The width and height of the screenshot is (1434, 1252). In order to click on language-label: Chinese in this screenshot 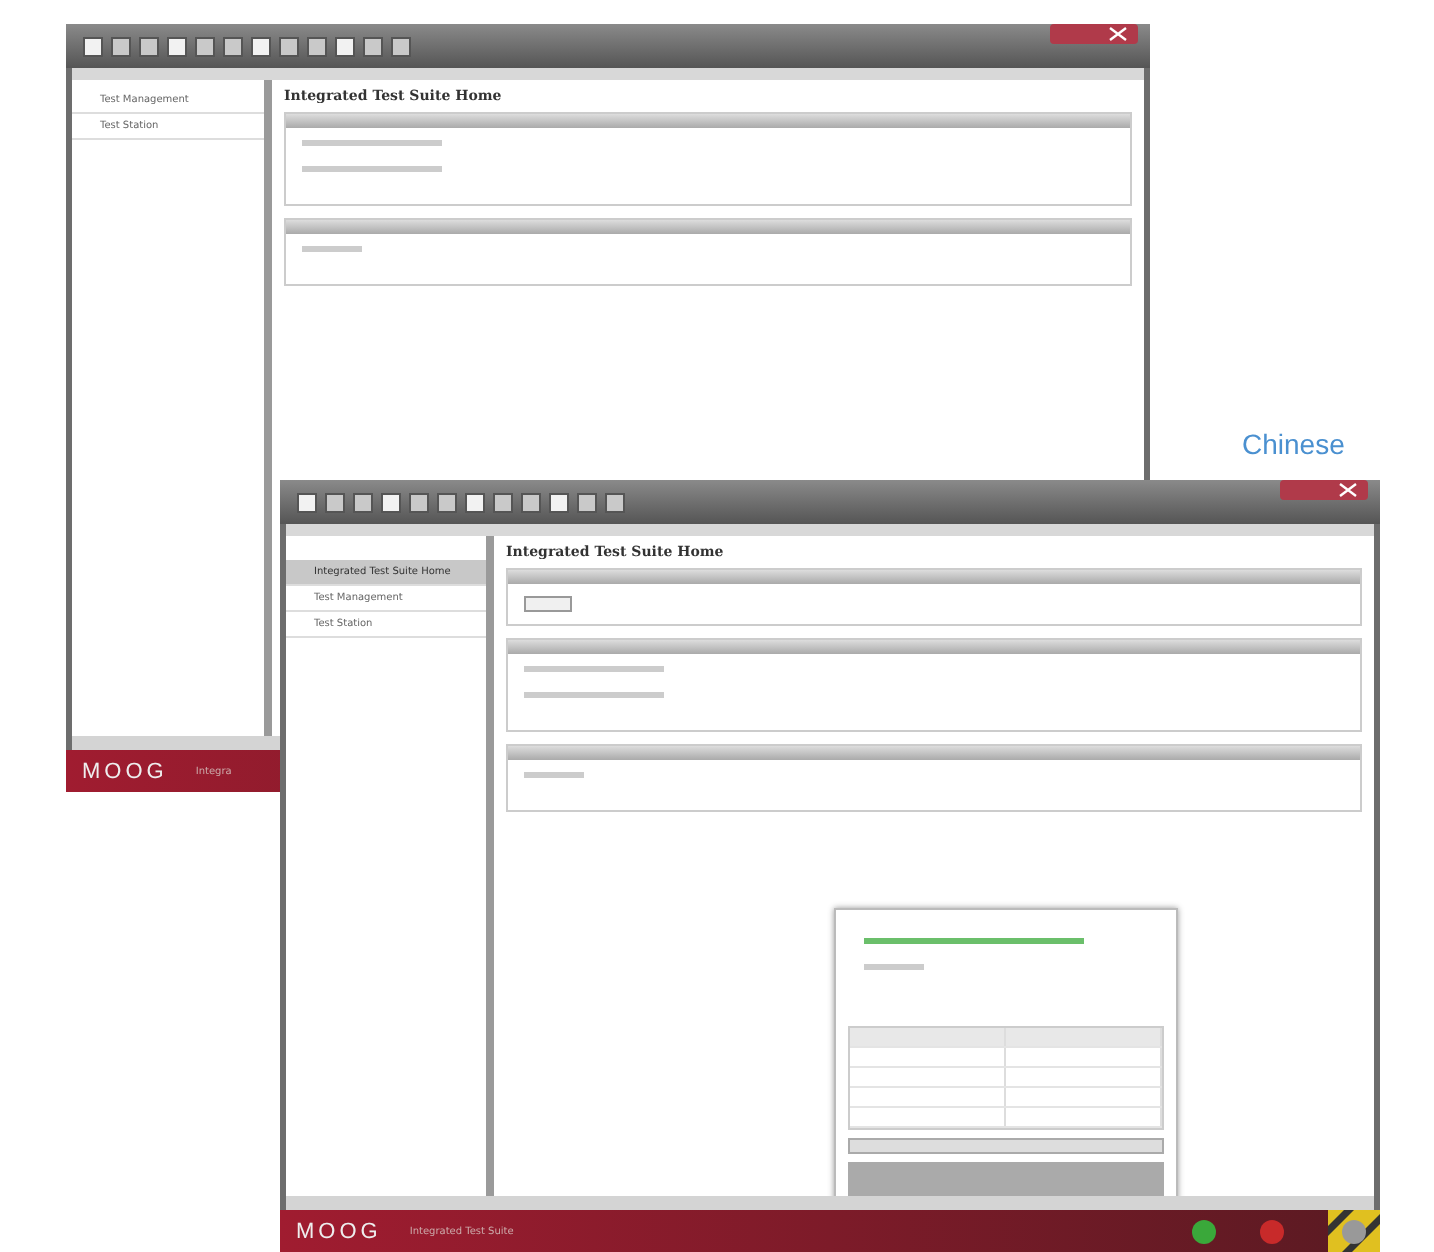, I will do `click(1293, 444)`.